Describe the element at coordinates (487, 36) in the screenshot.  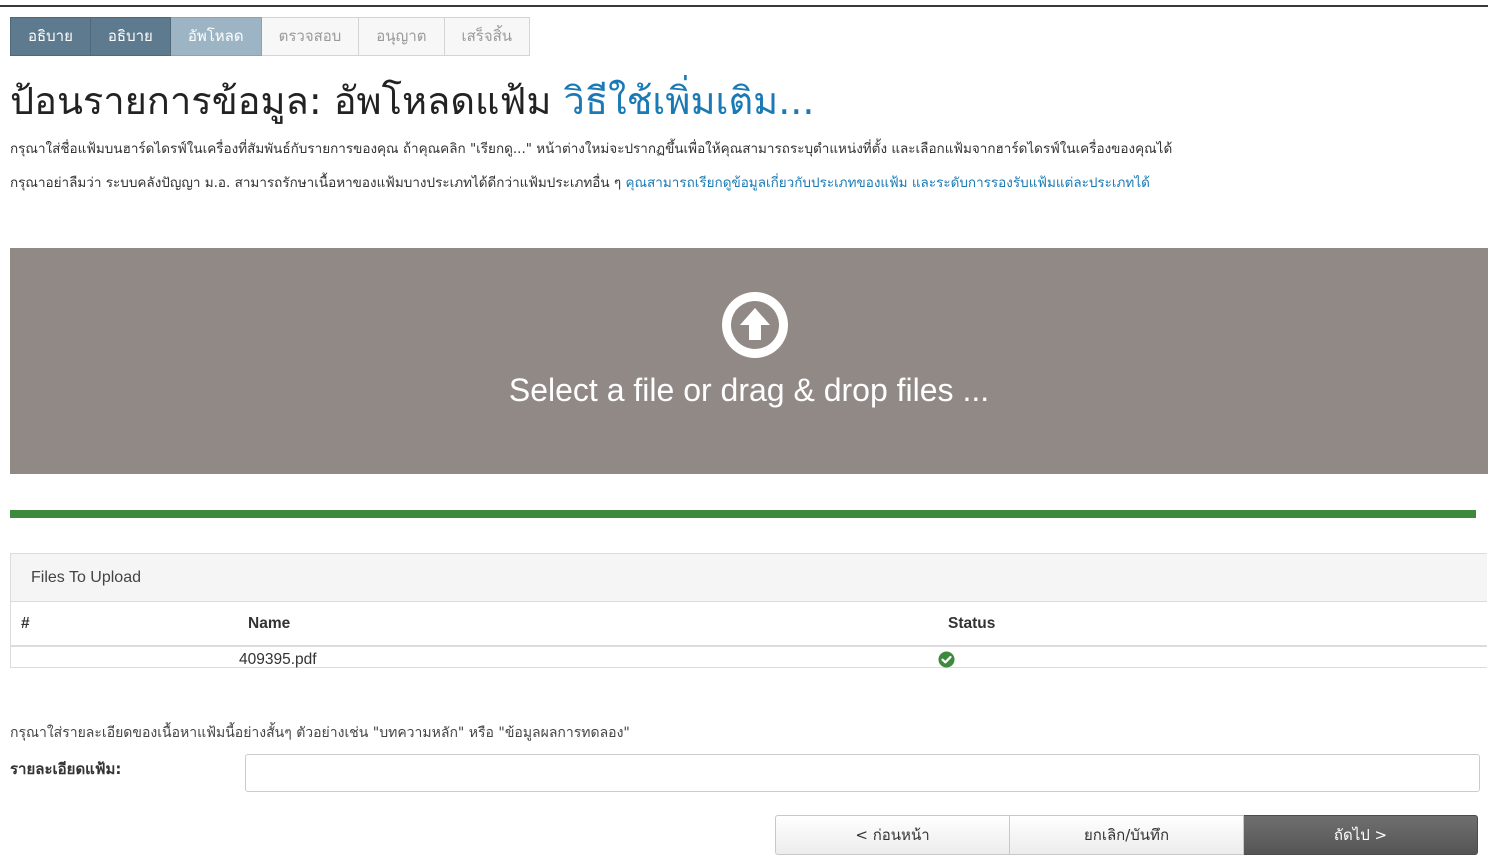
I see `step-complete: เสร็จสิ้น` at that location.